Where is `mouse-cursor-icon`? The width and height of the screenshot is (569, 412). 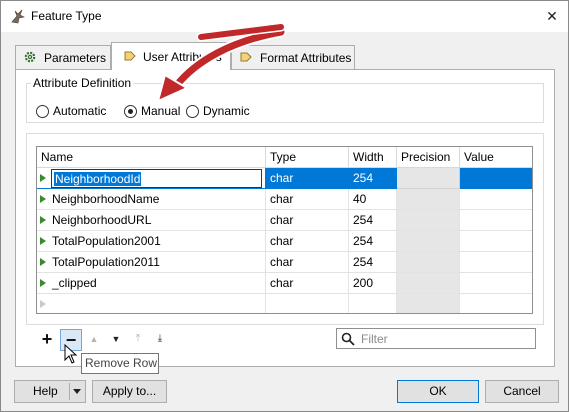
mouse-cursor-icon is located at coordinates (71, 354).